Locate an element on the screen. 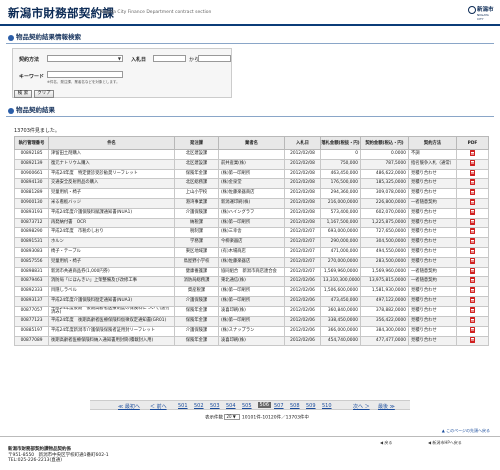  cell-title: 後期高齢者医療保険料納入通知書用封筒(積載封入用) is located at coordinates (111, 341).